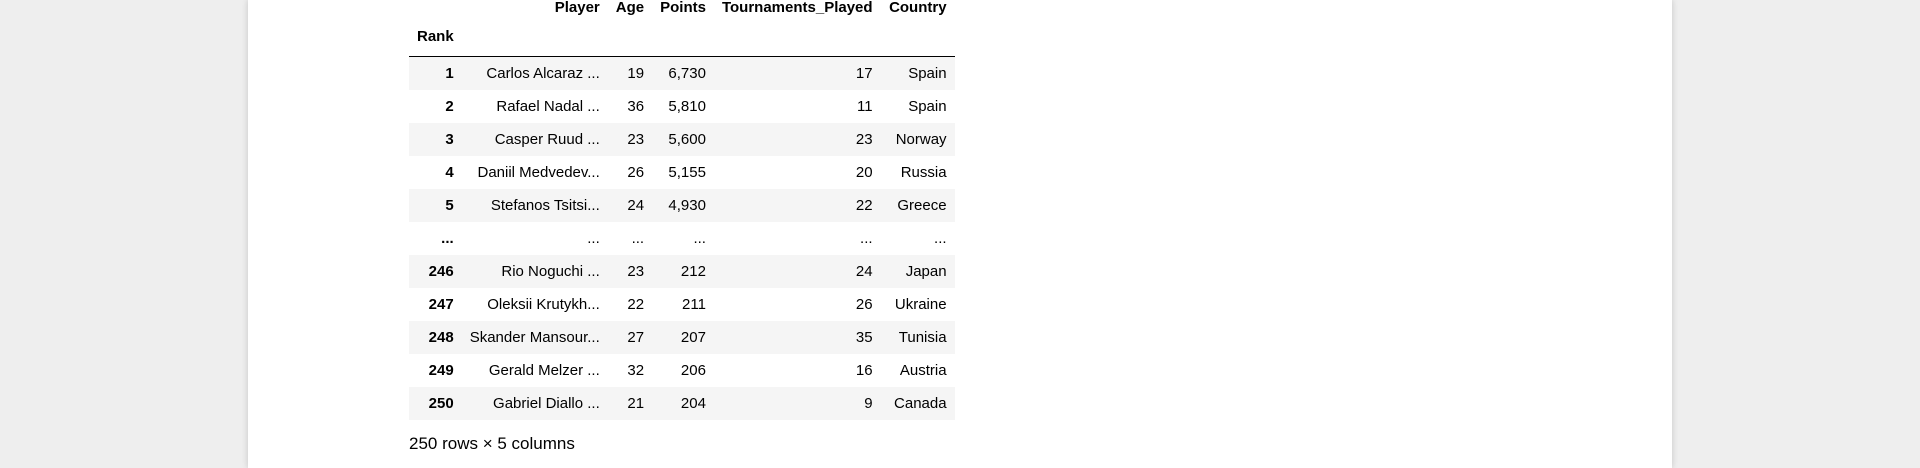  What do you see at coordinates (864, 337) in the screenshot?
I see `cell-tournaments-played: 35` at bounding box center [864, 337].